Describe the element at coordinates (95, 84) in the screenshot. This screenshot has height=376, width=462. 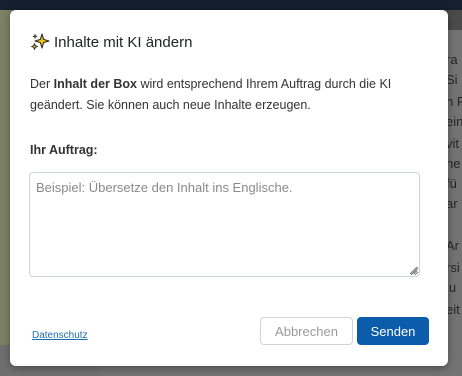
I see `description-highlight: Inhalt der Box` at that location.